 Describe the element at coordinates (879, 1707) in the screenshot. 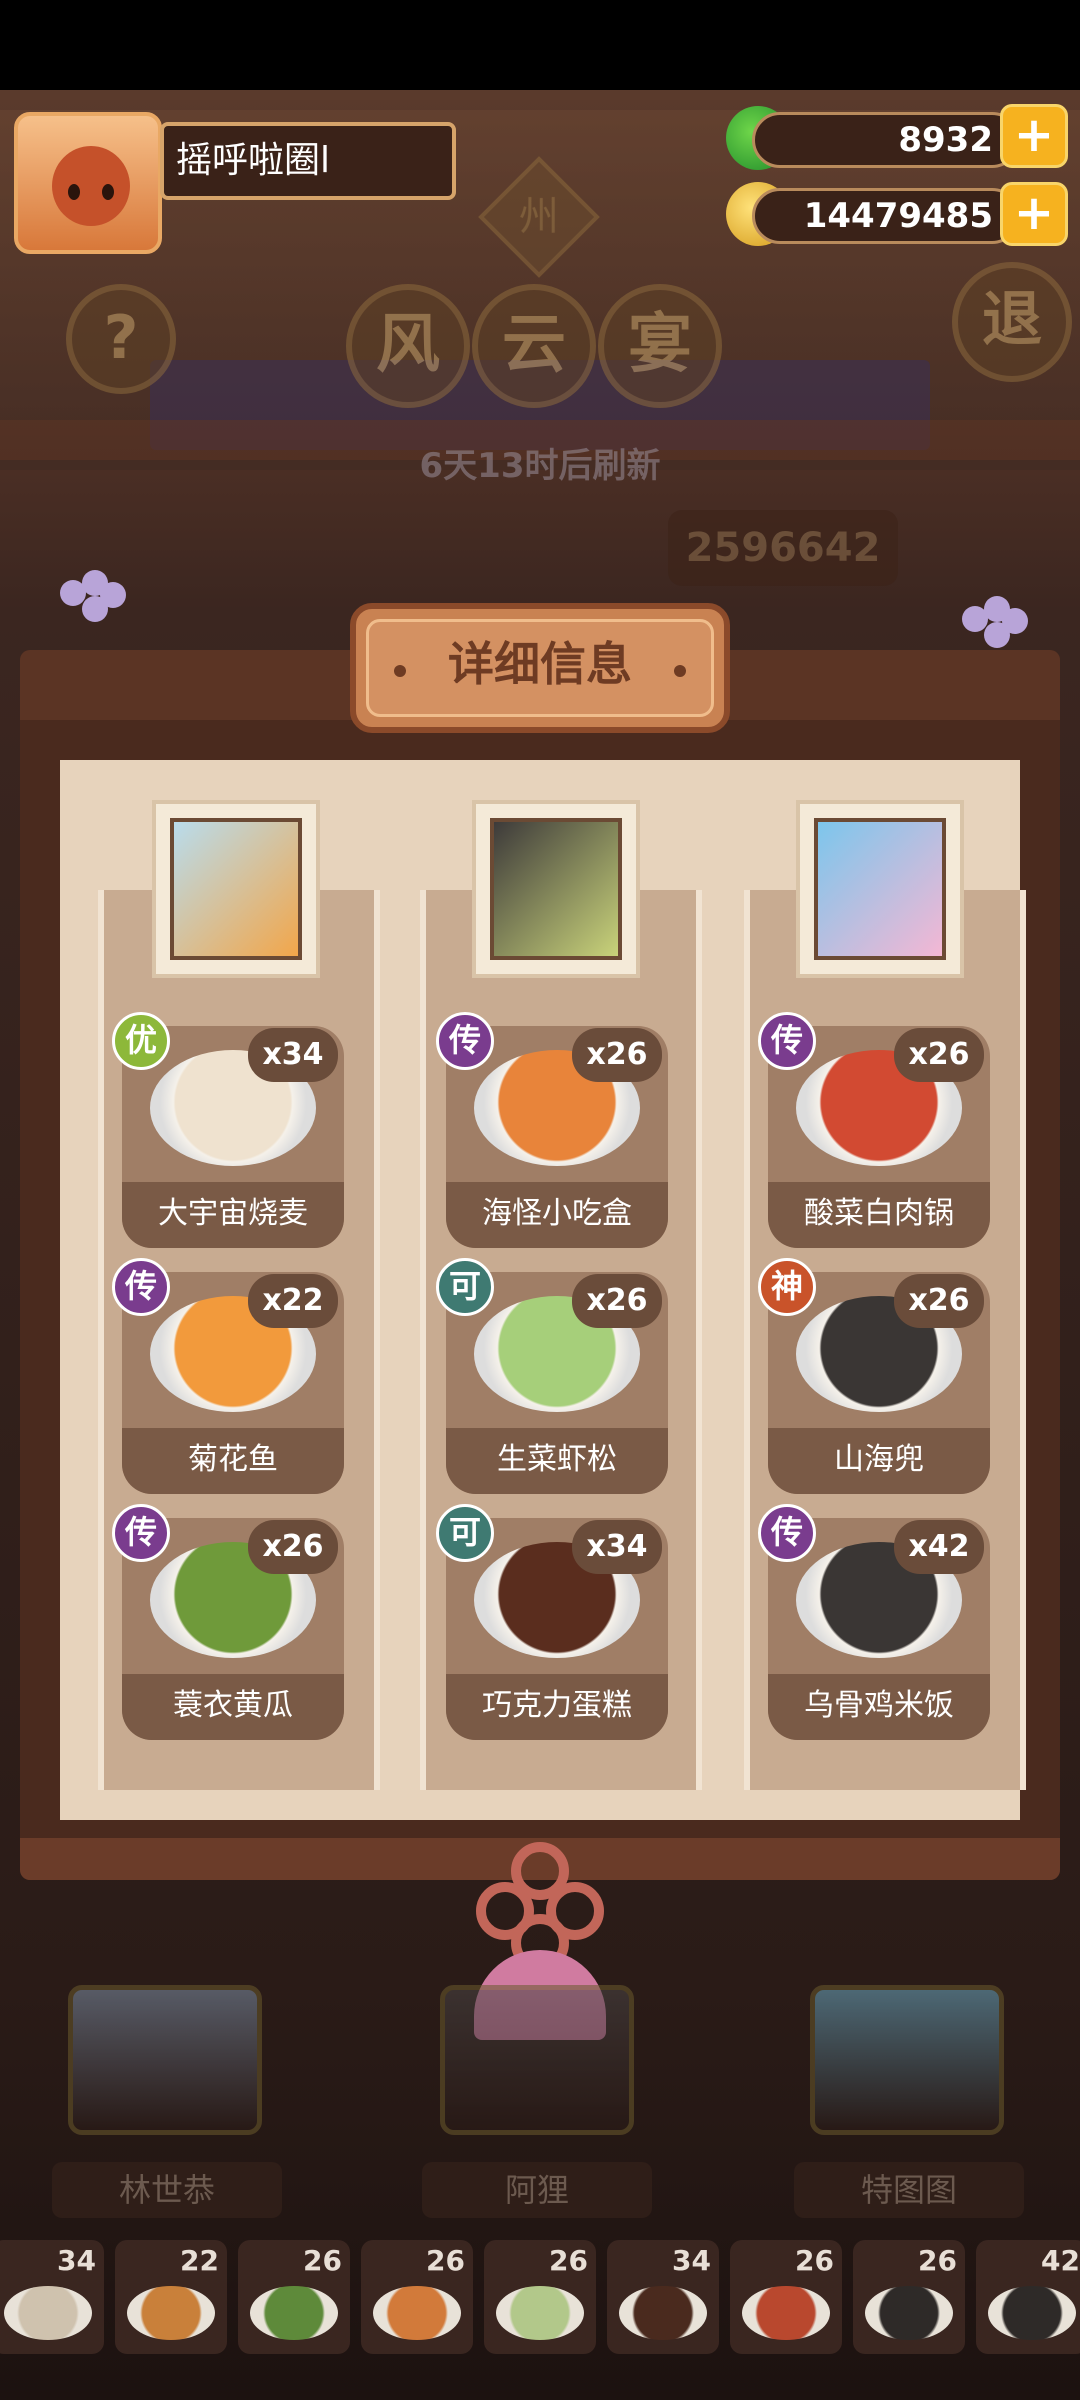

I see `dish-name: 乌骨鸡米饭` at that location.